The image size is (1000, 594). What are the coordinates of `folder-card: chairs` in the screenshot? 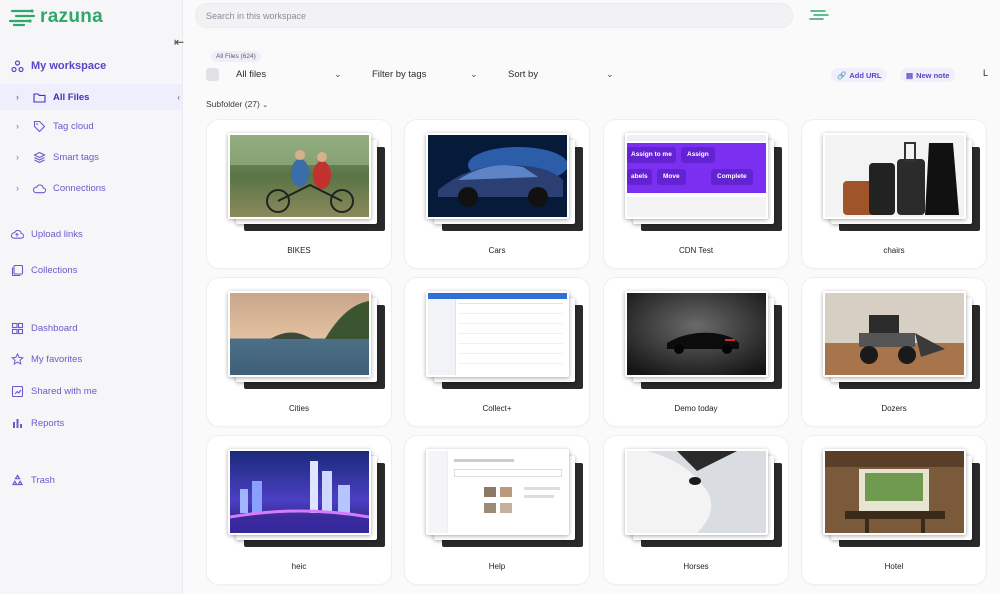 It's located at (894, 194).